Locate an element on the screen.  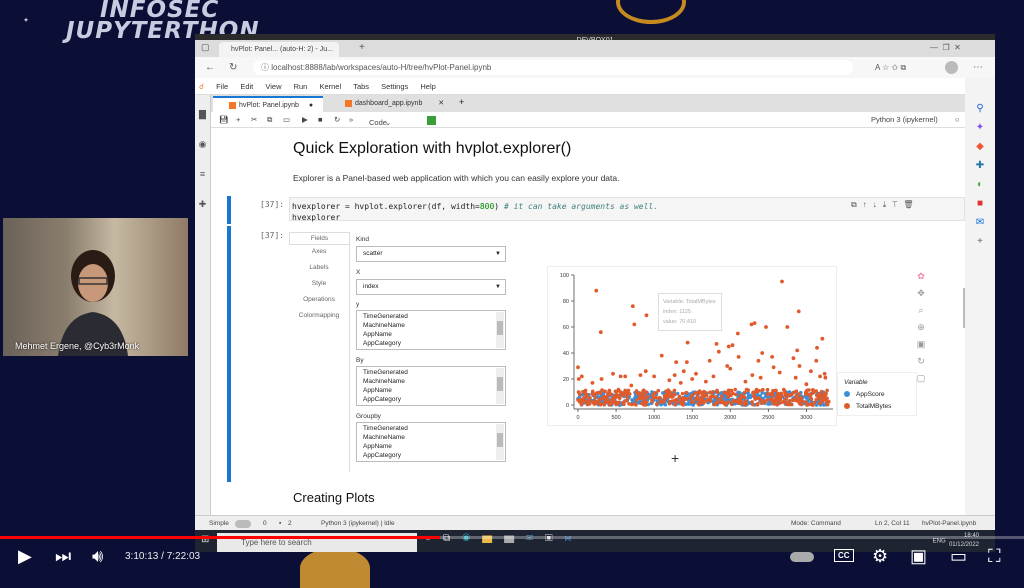
shopping-icon: ◆ is located at coordinates (980, 146).